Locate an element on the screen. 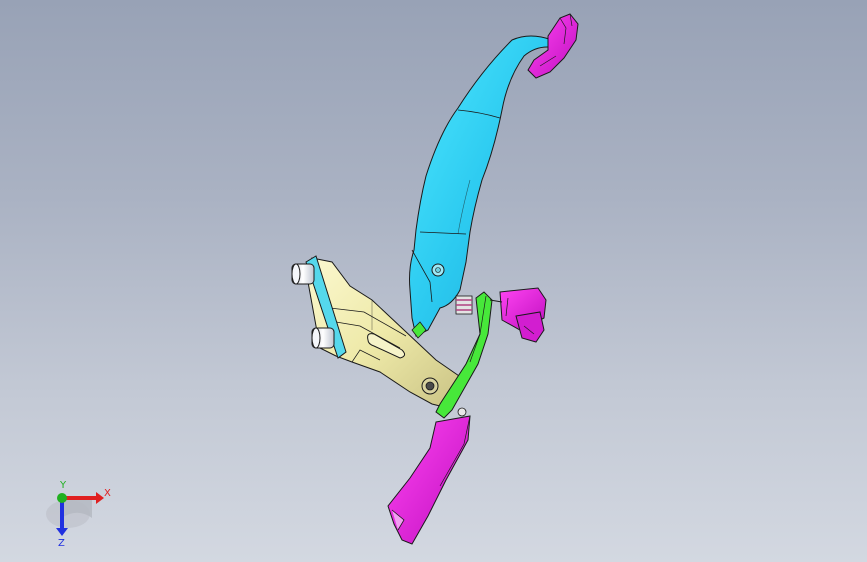  mounting-stud-lower is located at coordinates (323, 338).